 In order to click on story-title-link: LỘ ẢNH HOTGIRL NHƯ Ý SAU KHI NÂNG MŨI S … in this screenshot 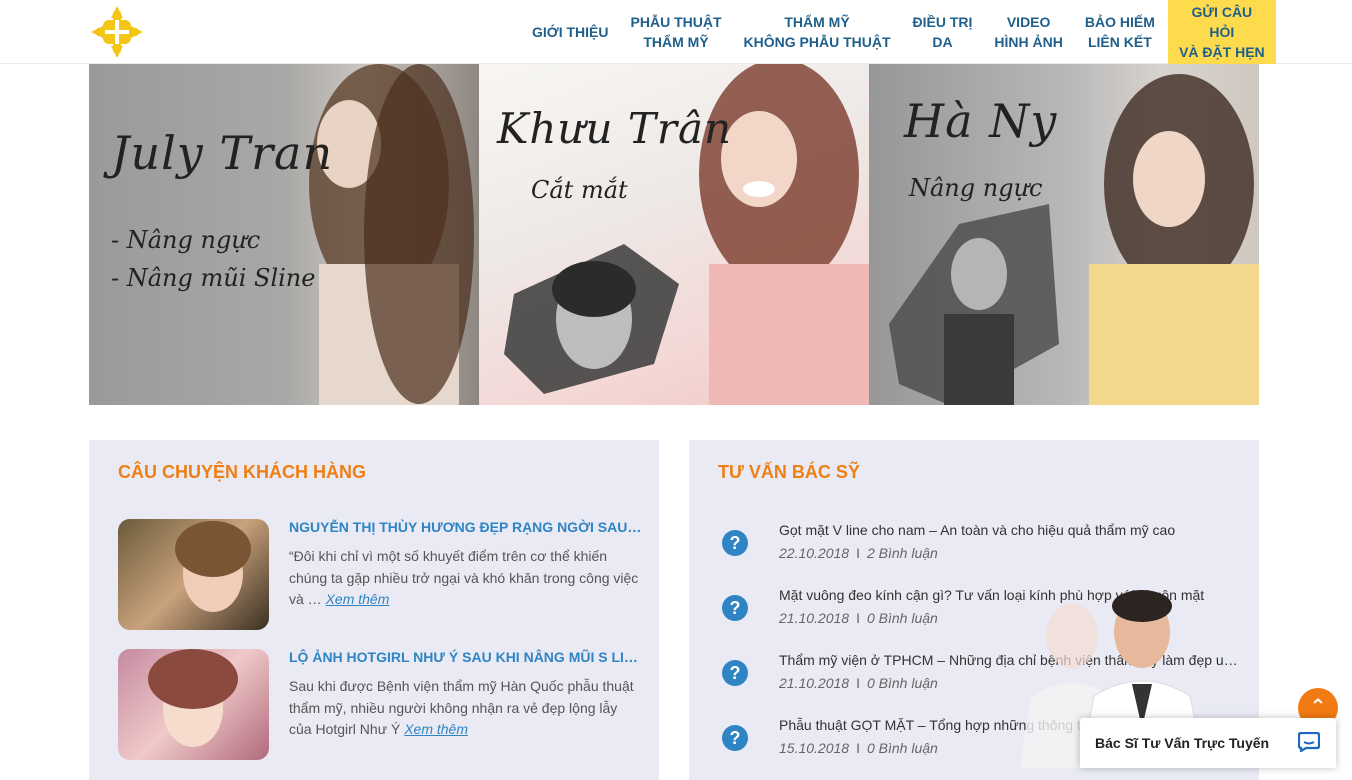, I will do `click(466, 657)`.